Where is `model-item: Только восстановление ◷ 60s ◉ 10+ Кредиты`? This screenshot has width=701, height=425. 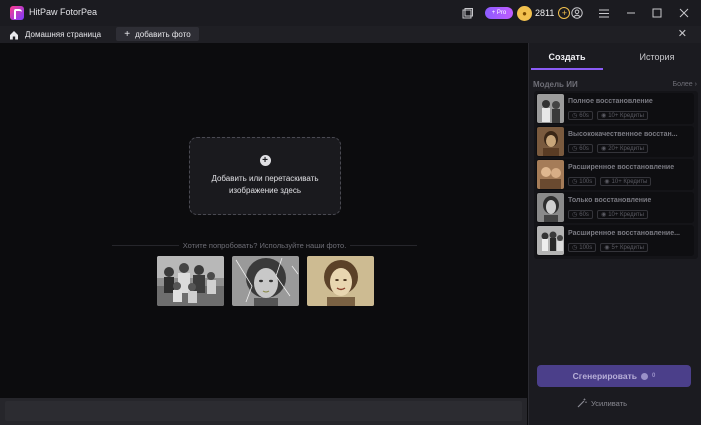 model-item: Только восстановление ◷ 60s ◉ 10+ Кредиты is located at coordinates (615, 207).